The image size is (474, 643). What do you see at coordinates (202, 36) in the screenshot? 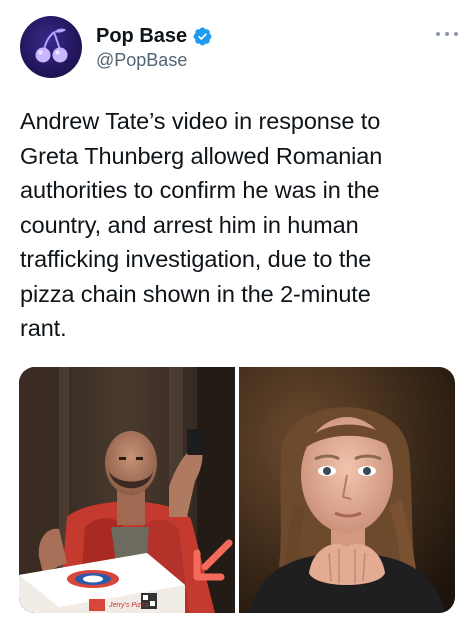
I see `verified-badge-icon` at bounding box center [202, 36].